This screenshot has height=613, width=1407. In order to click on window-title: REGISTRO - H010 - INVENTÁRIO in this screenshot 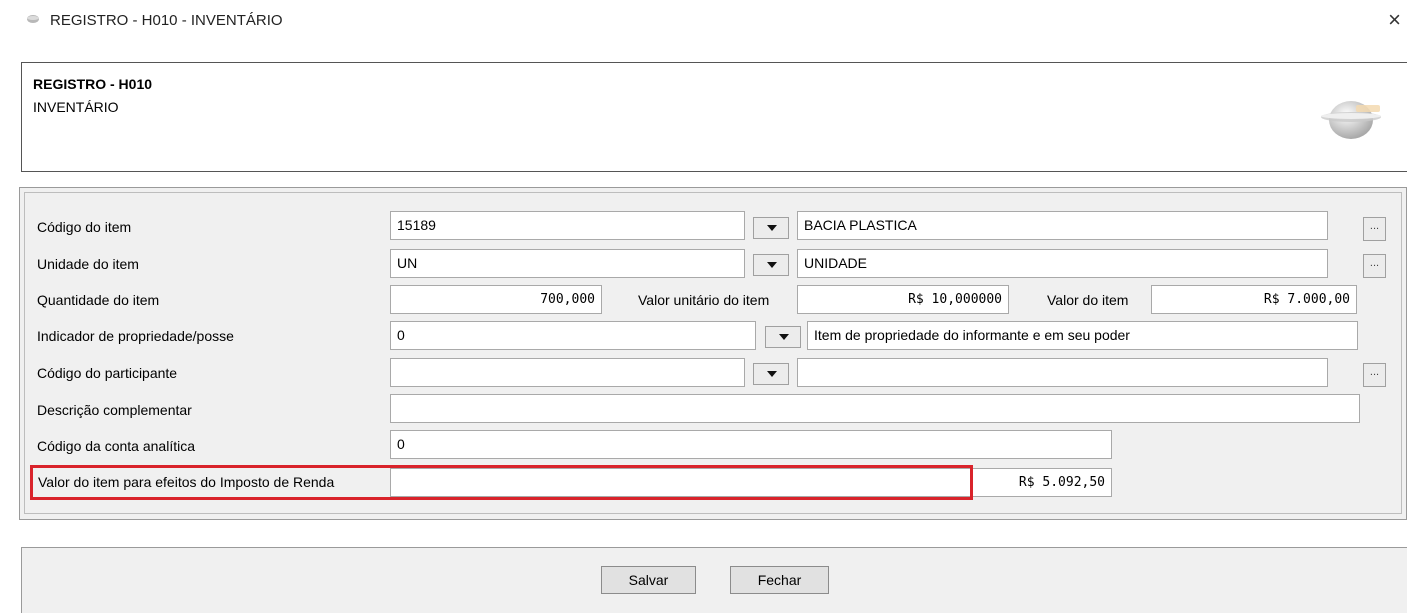, I will do `click(166, 20)`.